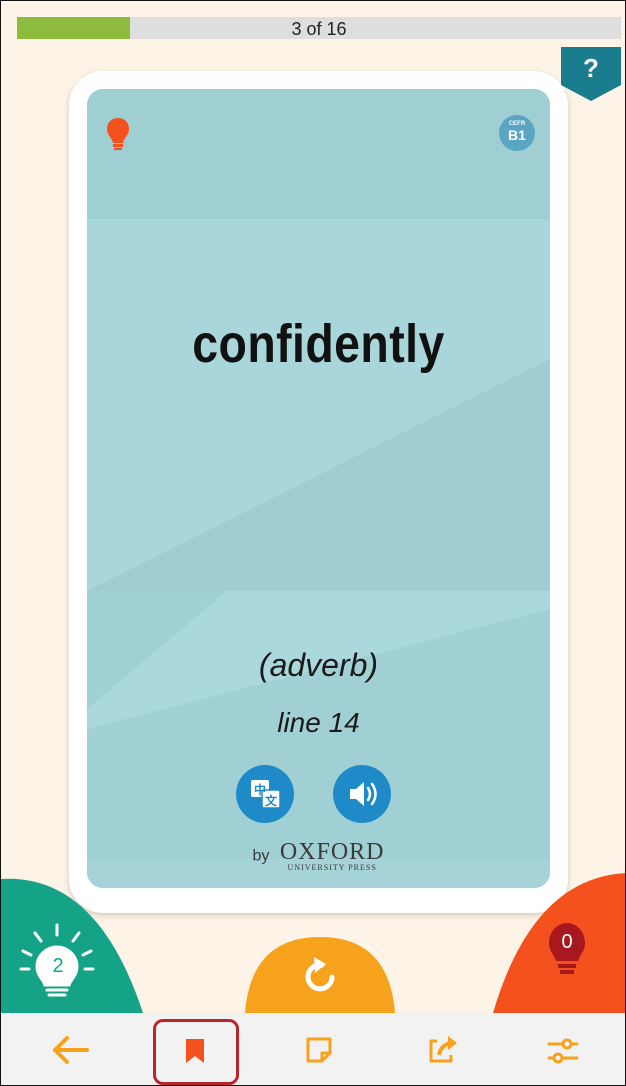 This screenshot has height=1086, width=626. I want to click on help-icon: ?, so click(591, 68).